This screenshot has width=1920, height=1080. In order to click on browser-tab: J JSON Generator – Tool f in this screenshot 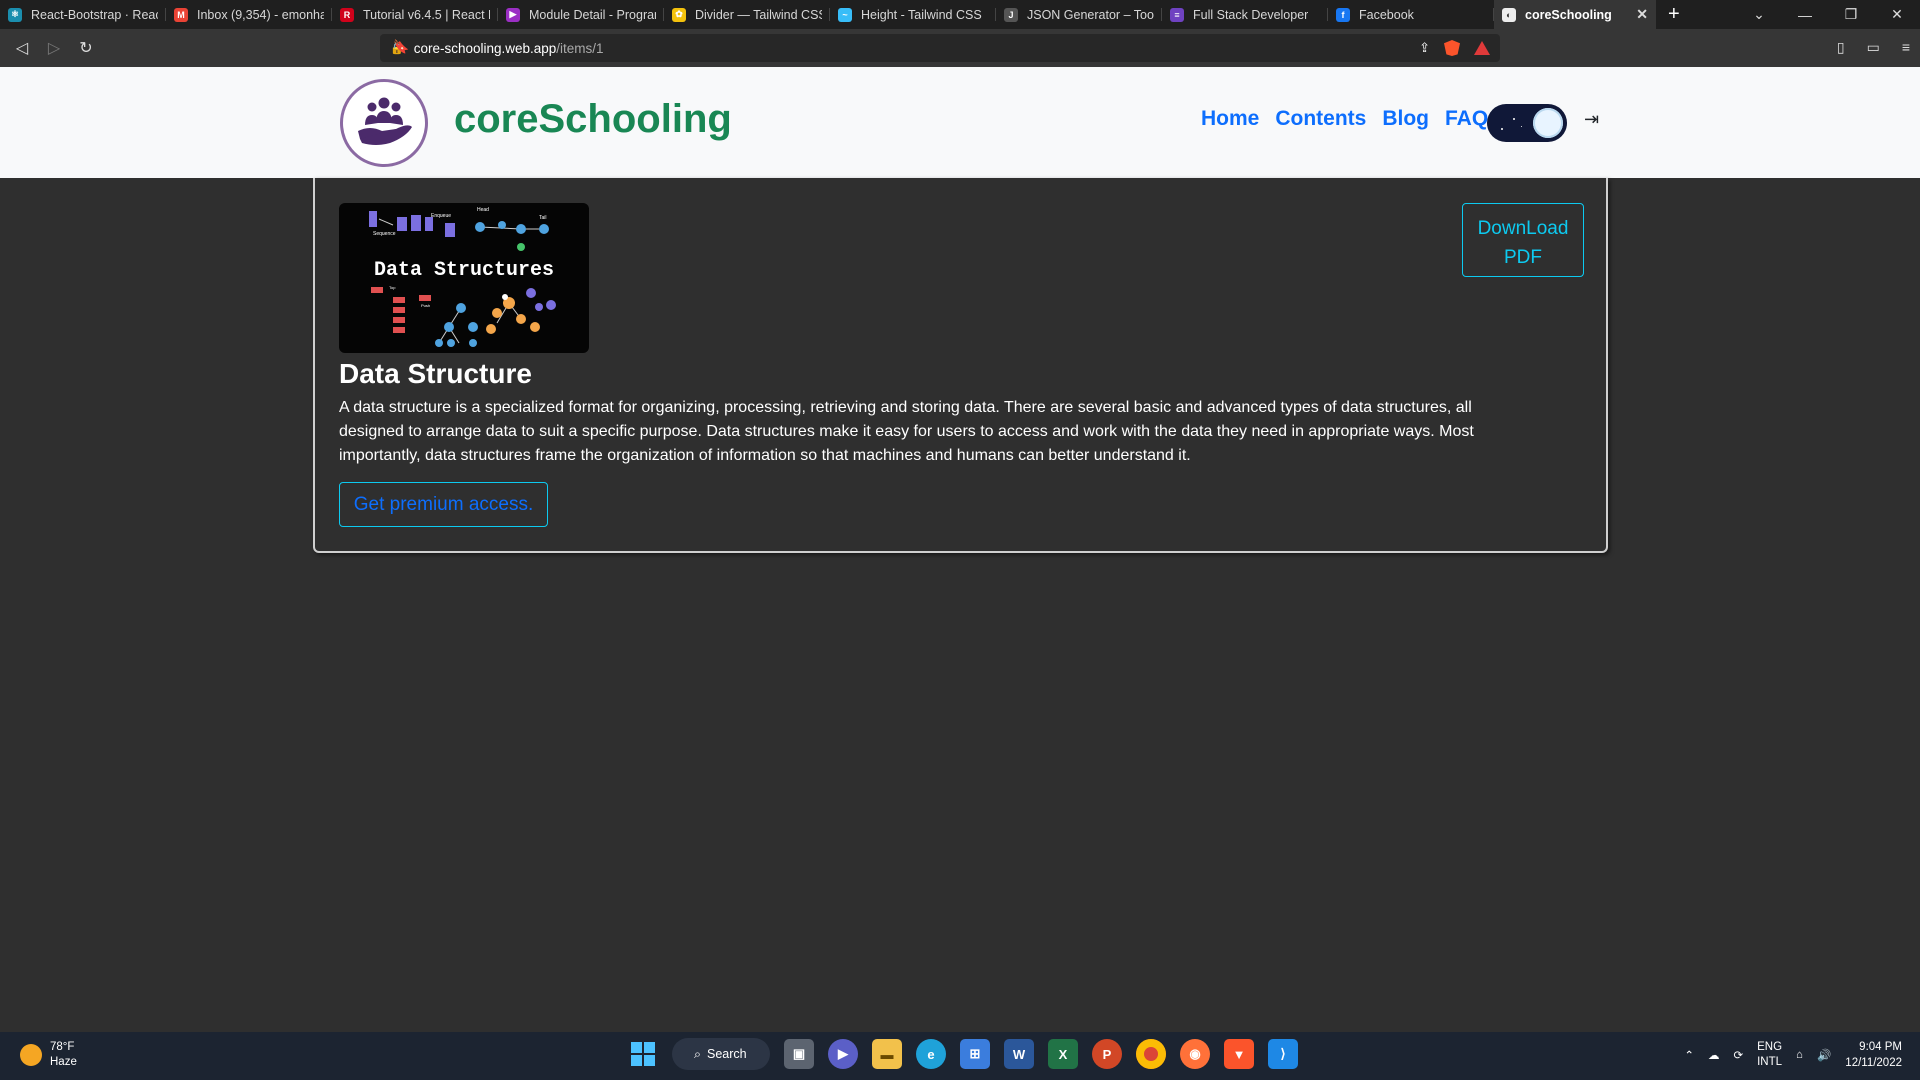, I will do `click(1079, 14)`.